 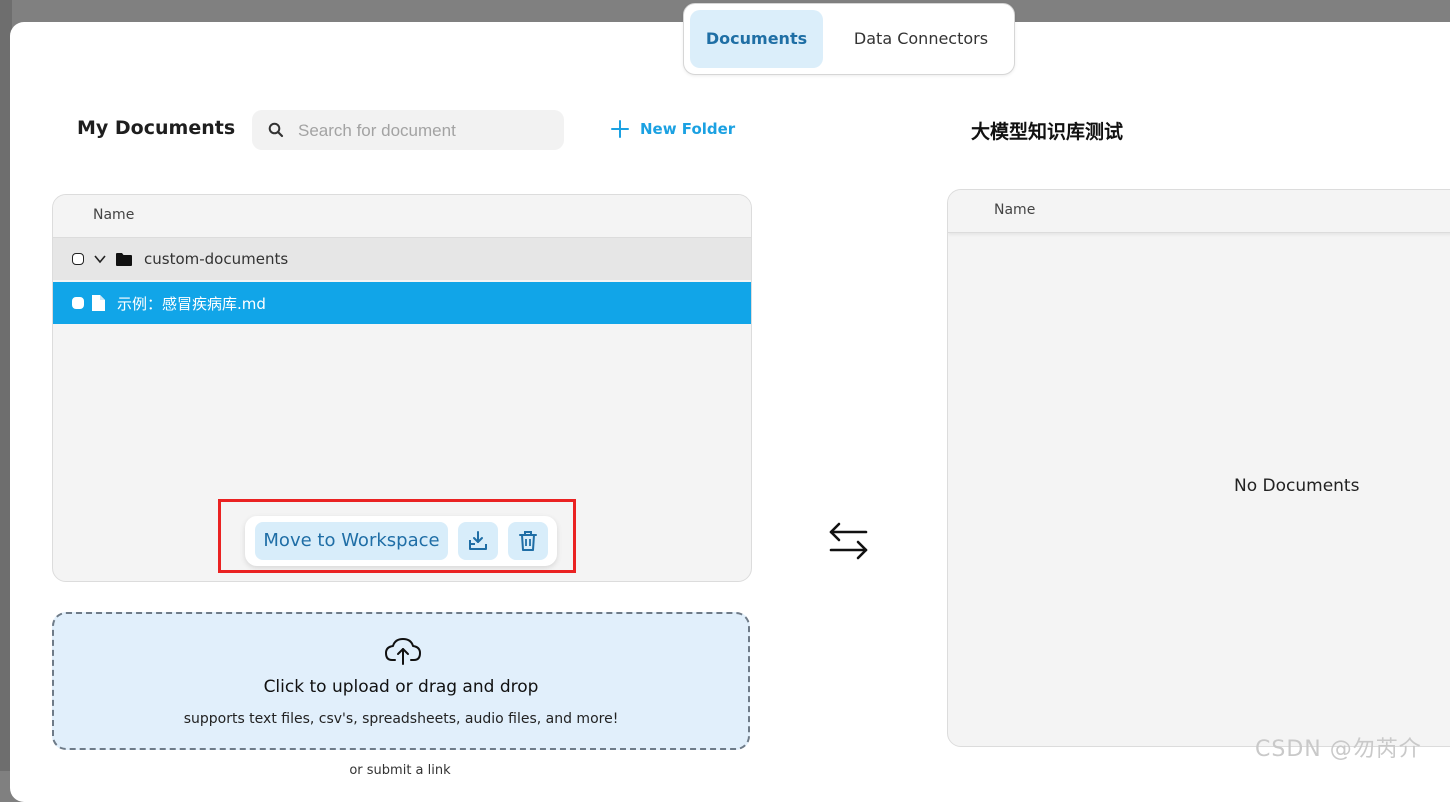 I want to click on folder-checkbox, so click(x=78, y=259).